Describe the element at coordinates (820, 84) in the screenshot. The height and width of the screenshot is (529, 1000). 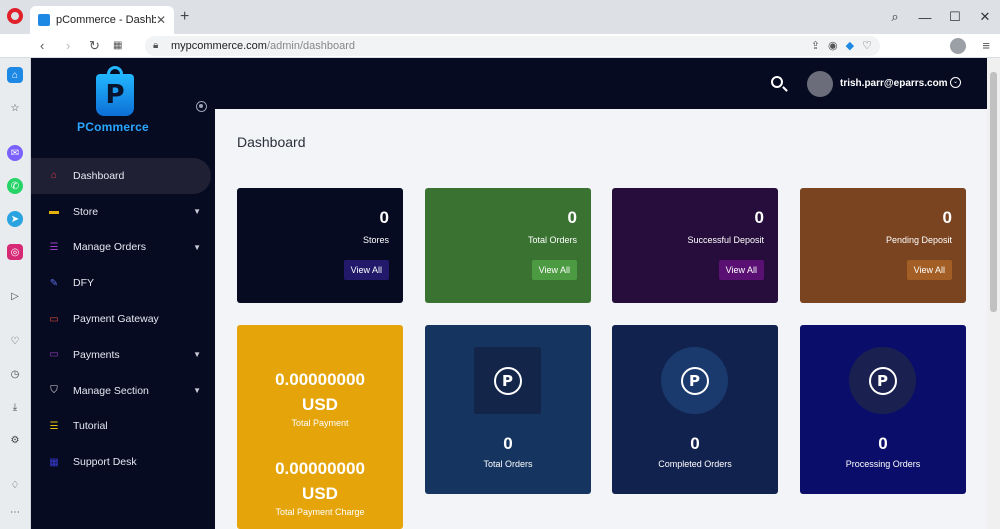
I see `user-avatar` at that location.